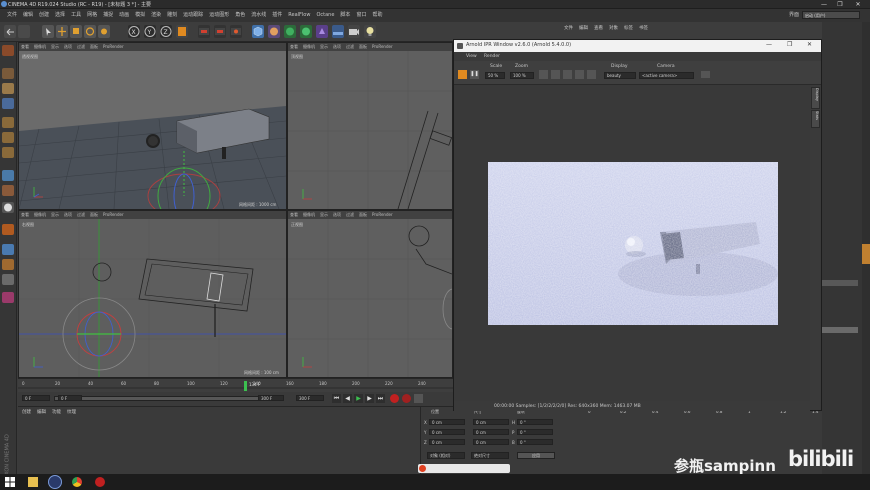 The width and height of the screenshot is (870, 490). What do you see at coordinates (628, 28) in the screenshot?
I see `object-menu-item: 标签` at bounding box center [628, 28].